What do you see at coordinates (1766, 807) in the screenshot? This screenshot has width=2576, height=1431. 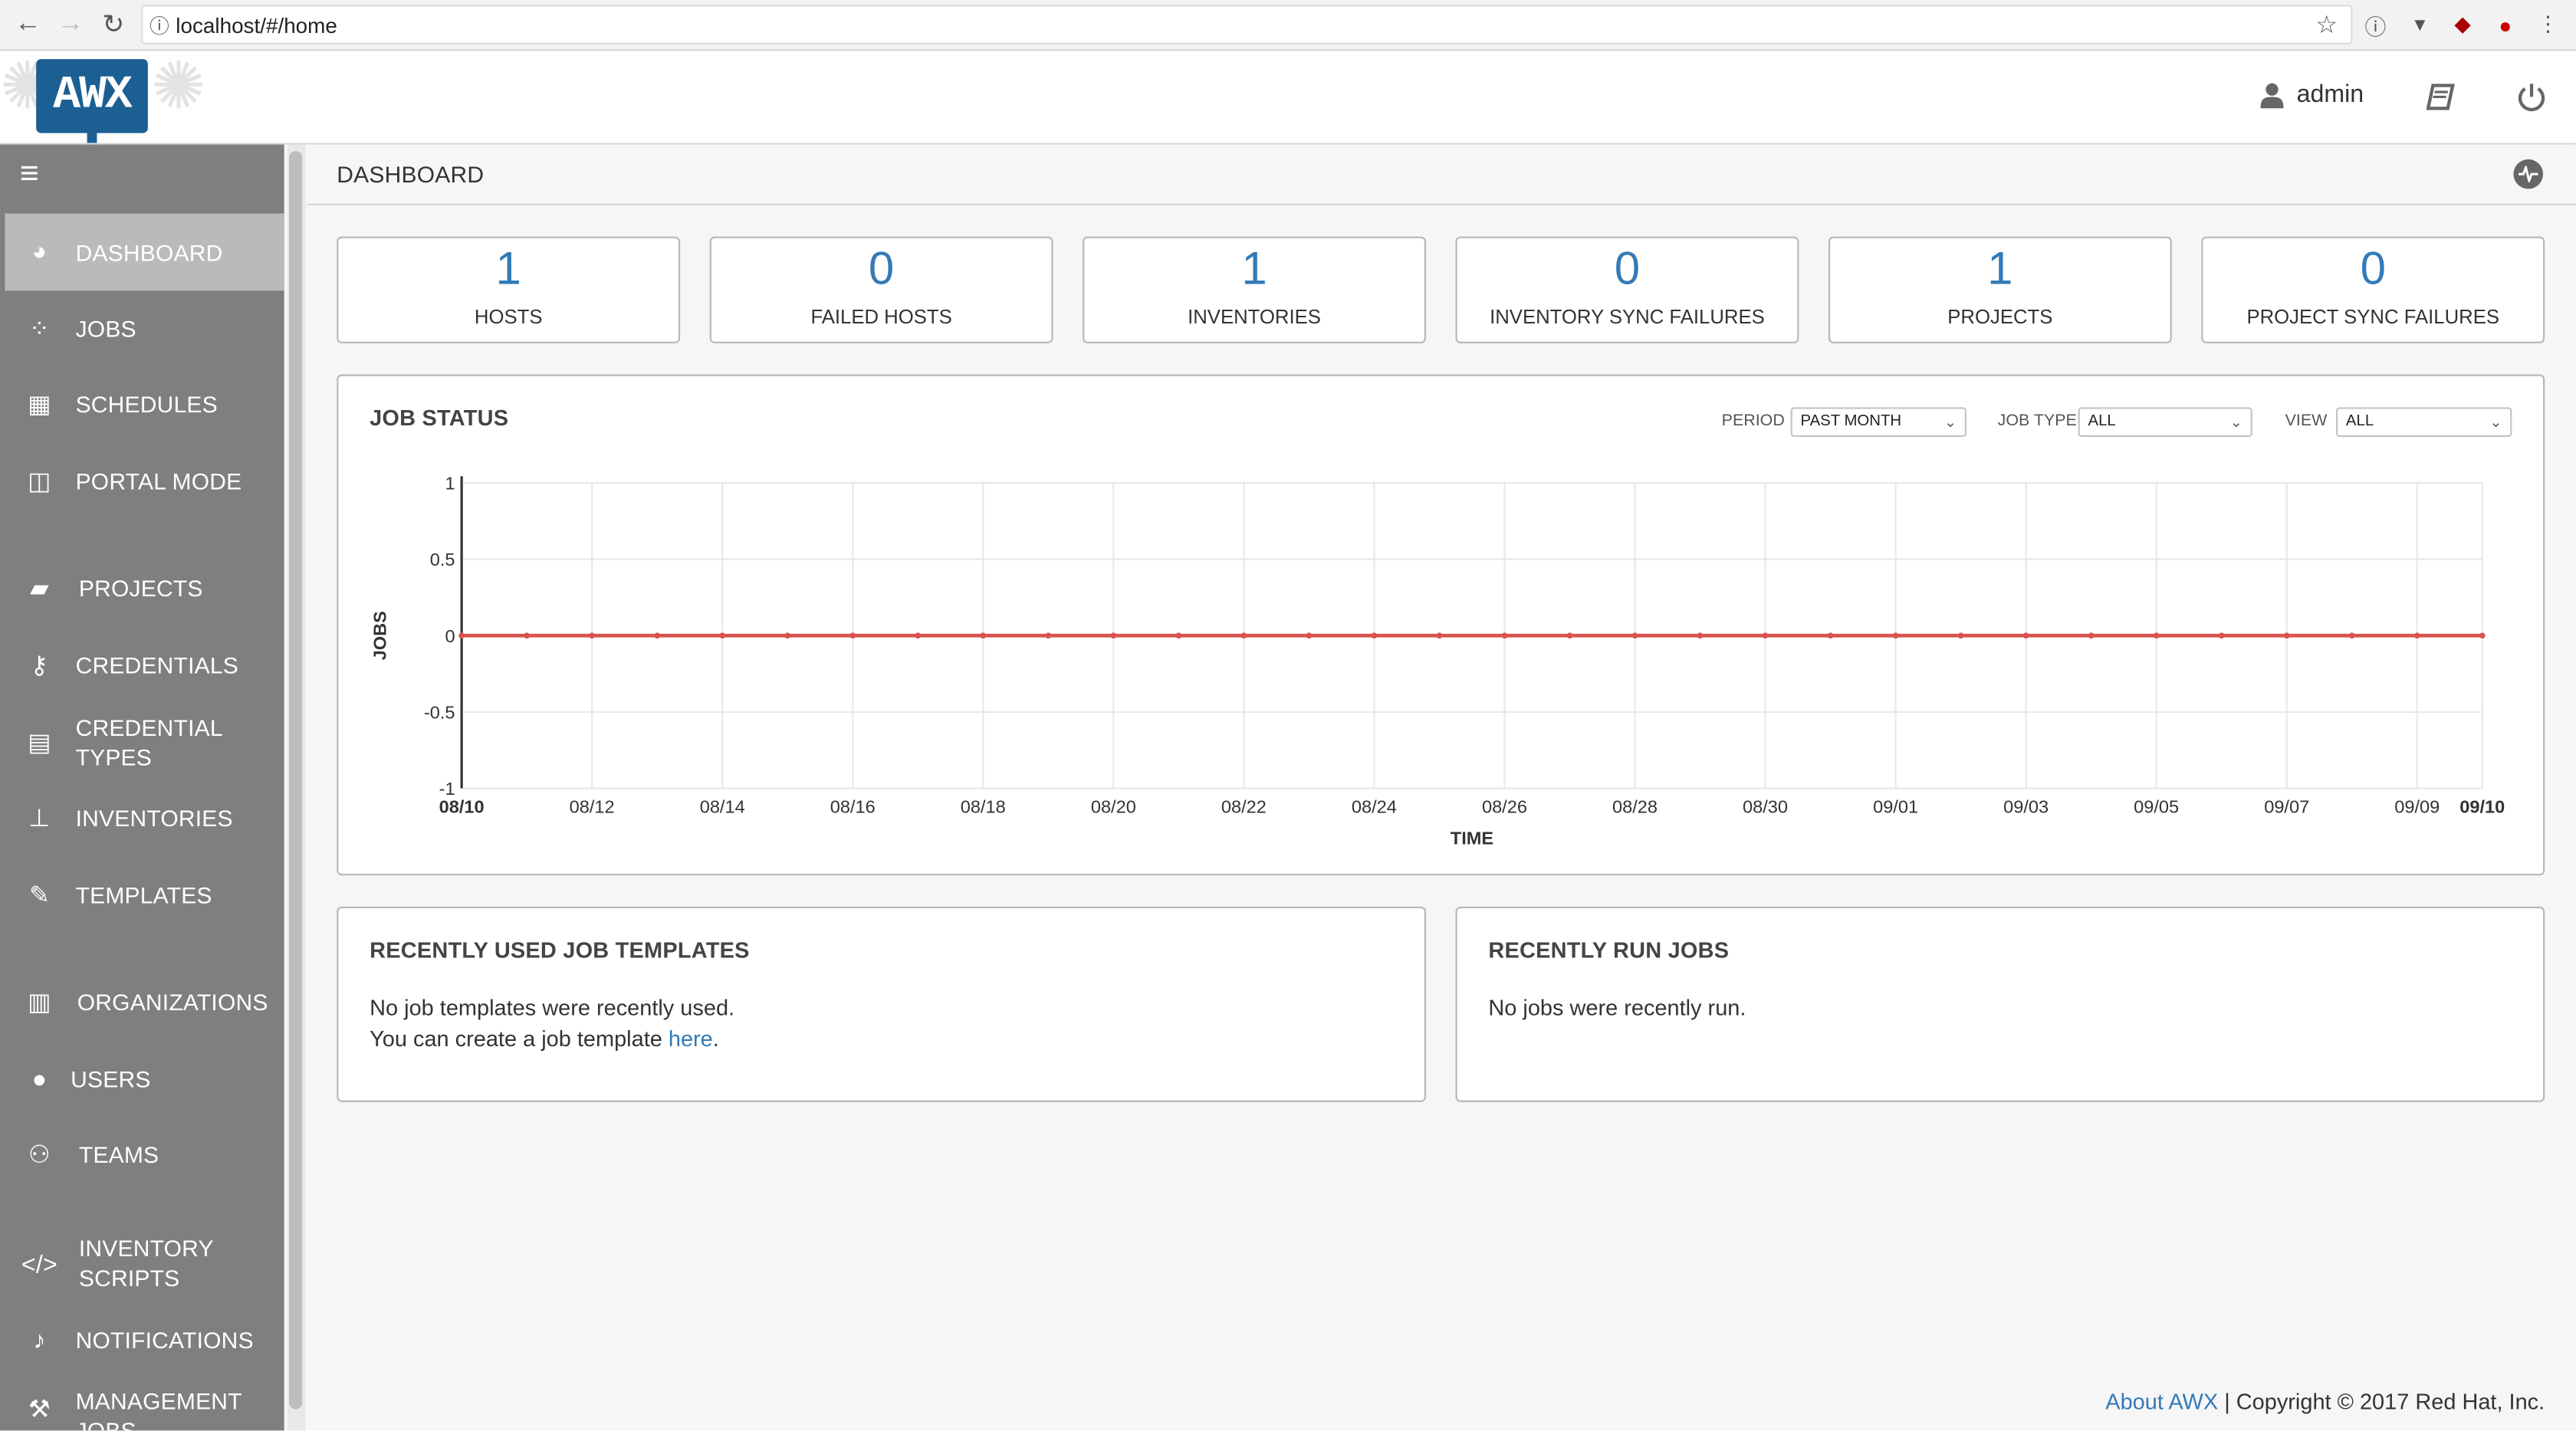 I see `x-tick-label: 08/30` at bounding box center [1766, 807].